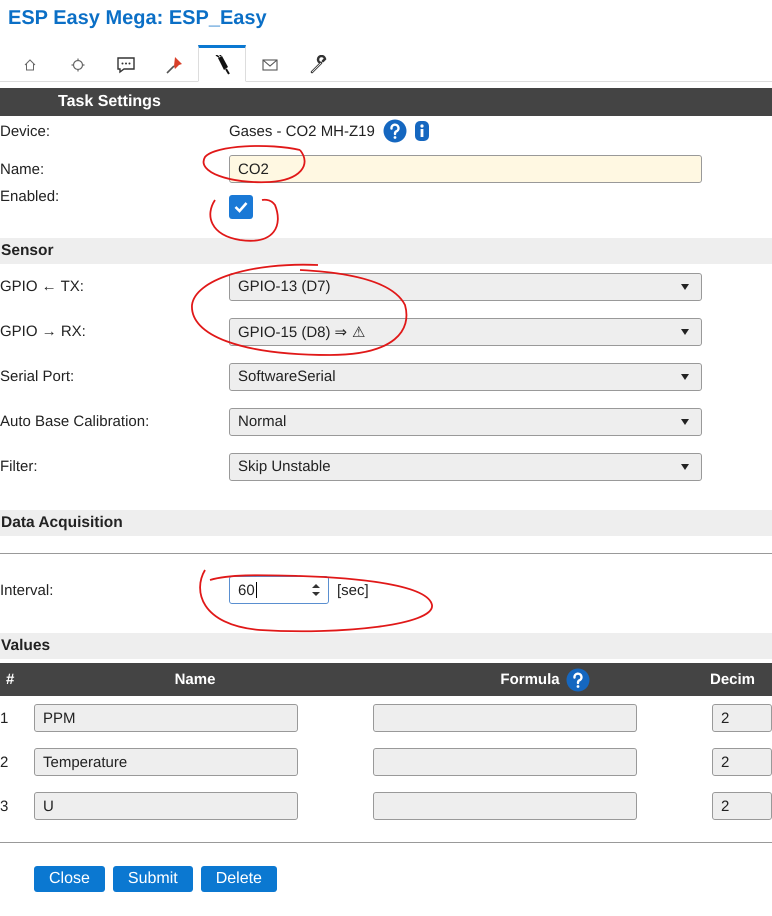  I want to click on home-icon, so click(30, 65).